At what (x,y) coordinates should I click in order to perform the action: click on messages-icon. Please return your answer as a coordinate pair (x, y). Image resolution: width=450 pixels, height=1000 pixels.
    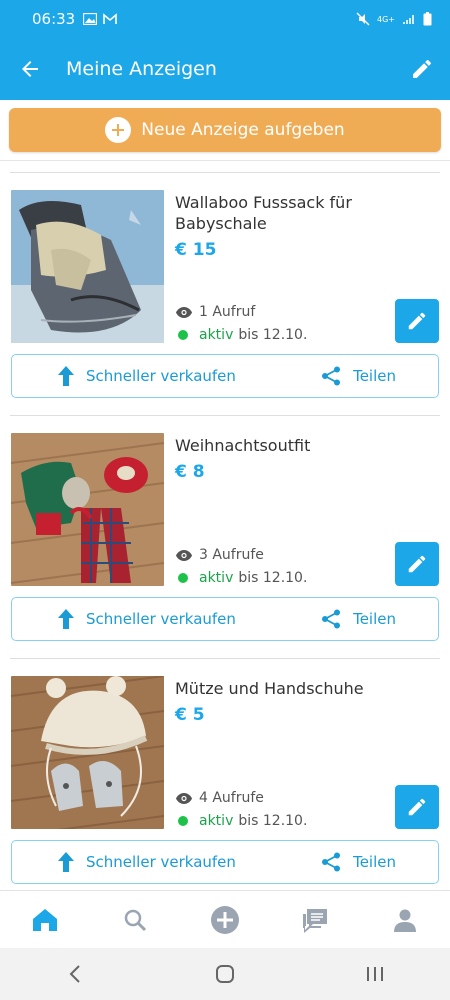
    Looking at the image, I should click on (315, 920).